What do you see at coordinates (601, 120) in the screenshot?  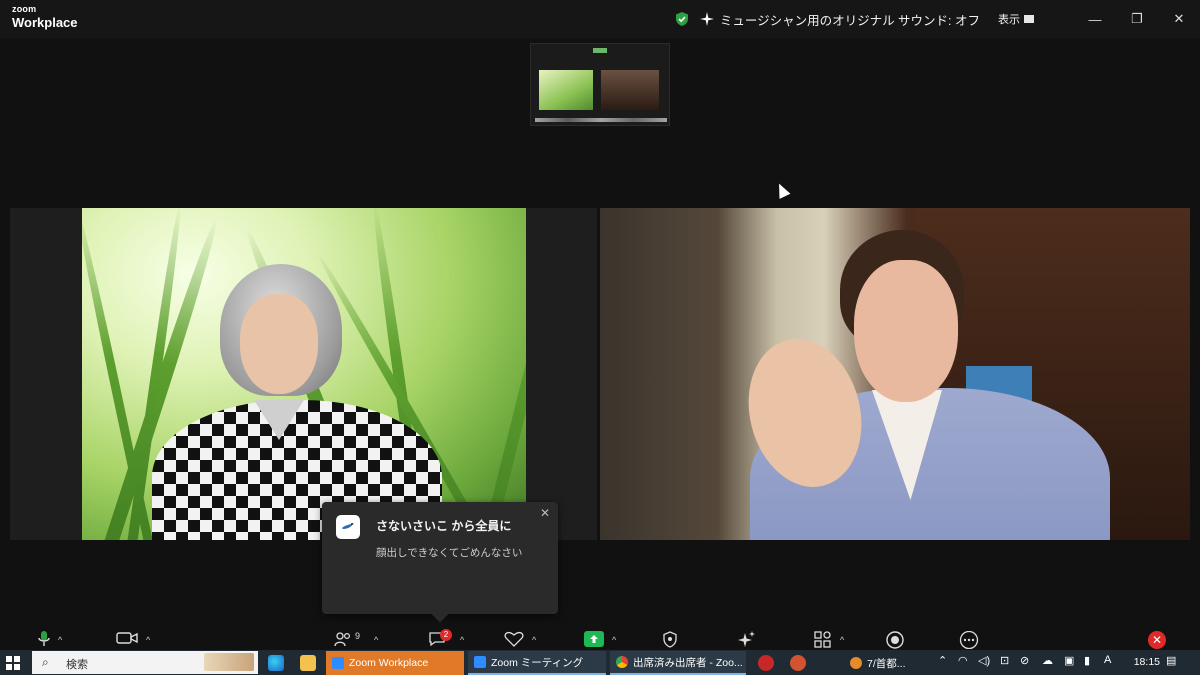 I see `thumbnail-scrollbar` at bounding box center [601, 120].